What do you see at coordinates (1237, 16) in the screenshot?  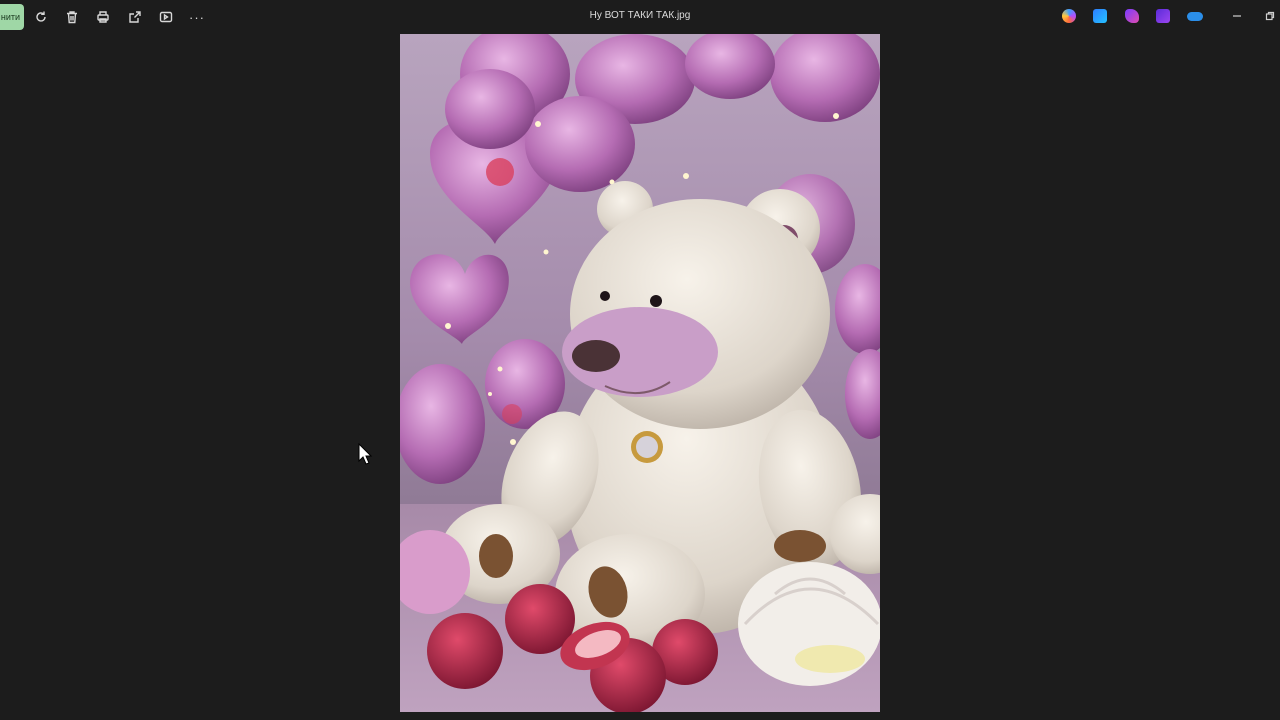 I see `minimize-button` at bounding box center [1237, 16].